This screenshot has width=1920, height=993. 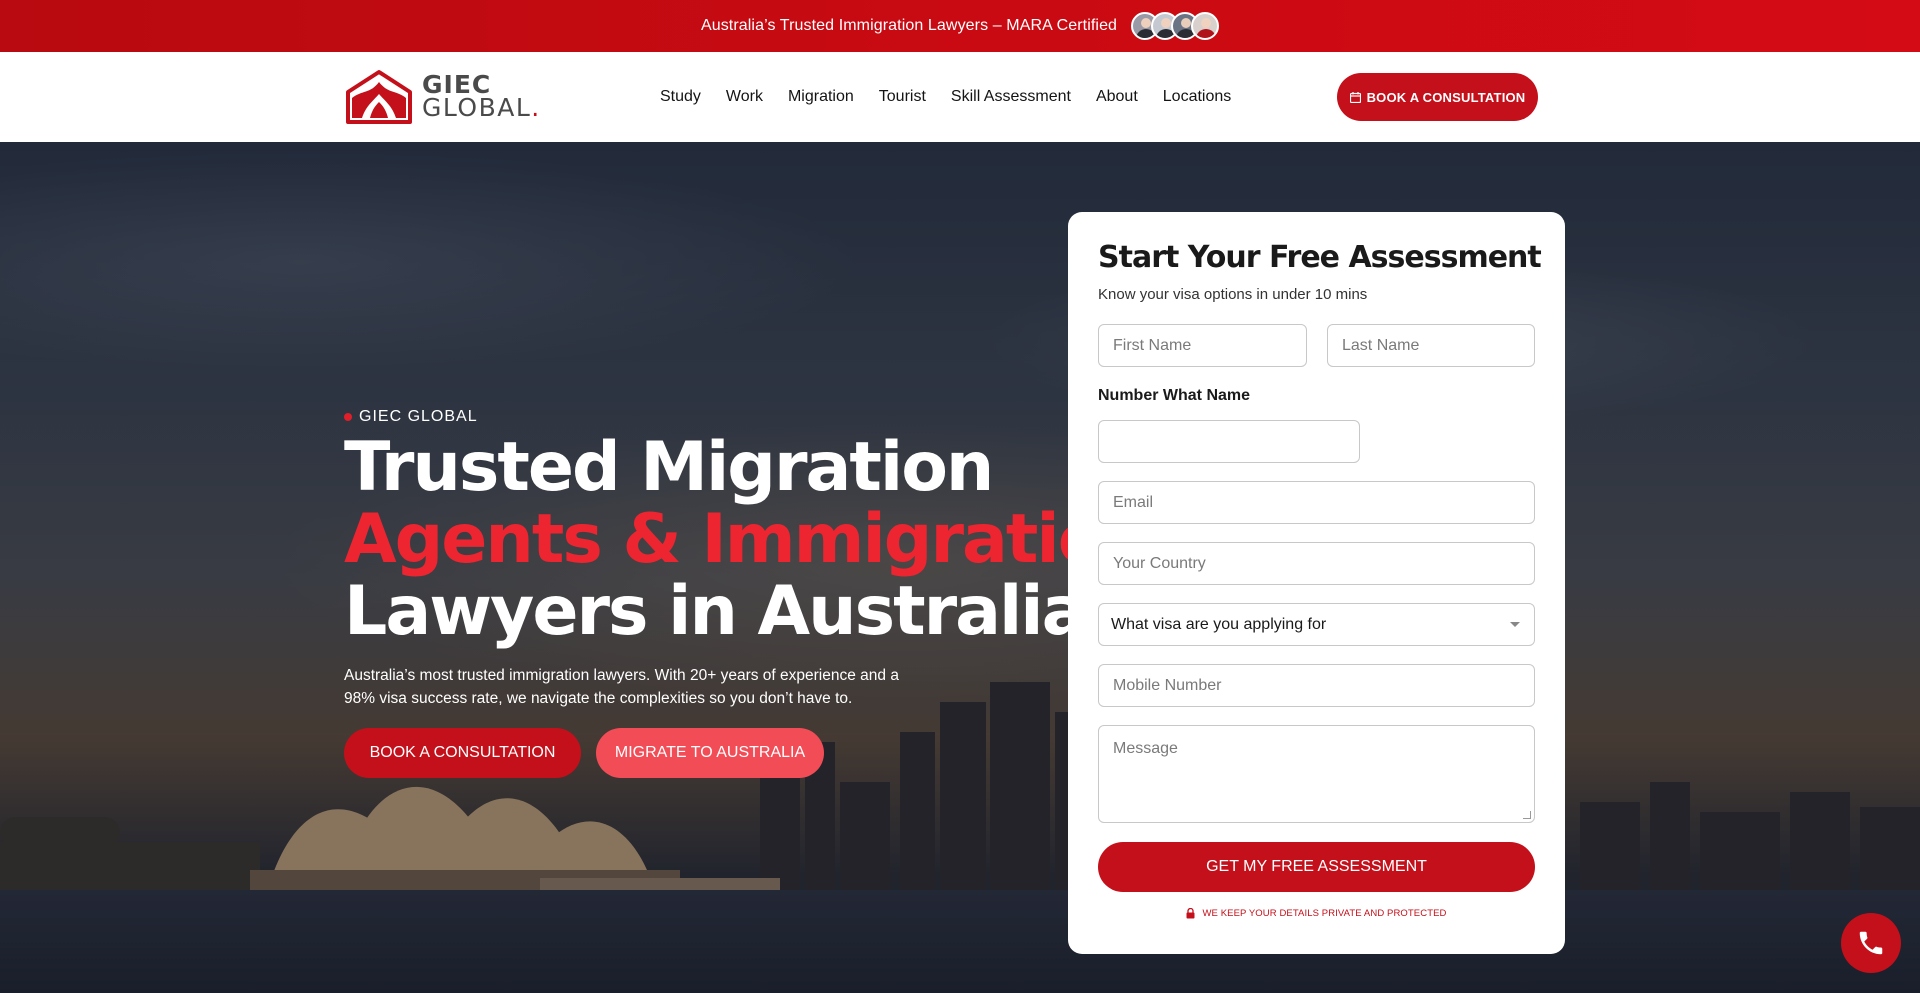 I want to click on hero-eyebrow: GIEC GLOBAL, so click(x=411, y=417).